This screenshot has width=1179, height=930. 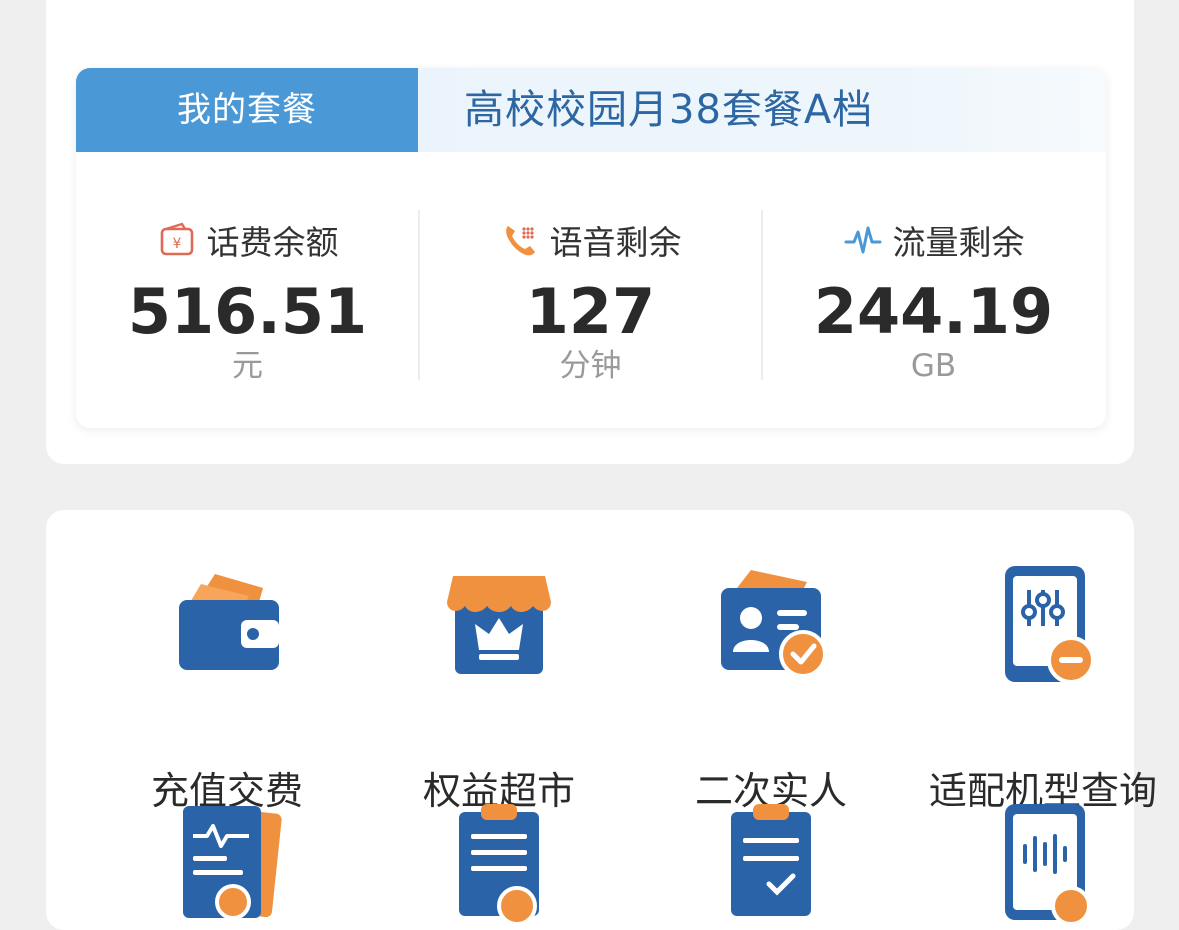 I want to click on stat-balance-label: 话费余额, so click(x=272, y=242).